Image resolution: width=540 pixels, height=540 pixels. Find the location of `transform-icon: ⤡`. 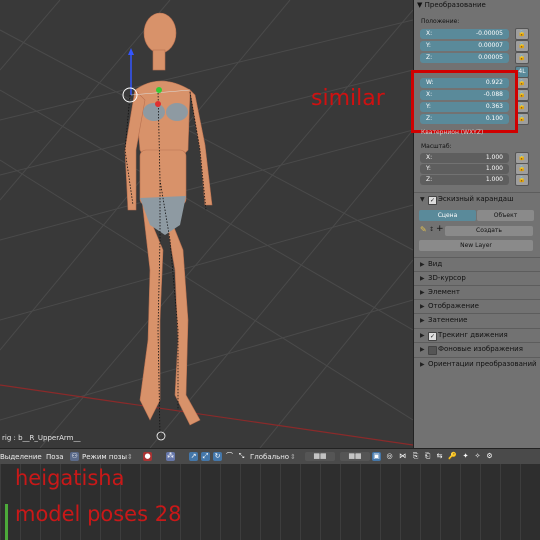

transform-icon: ⤡ is located at coordinates (241, 456).